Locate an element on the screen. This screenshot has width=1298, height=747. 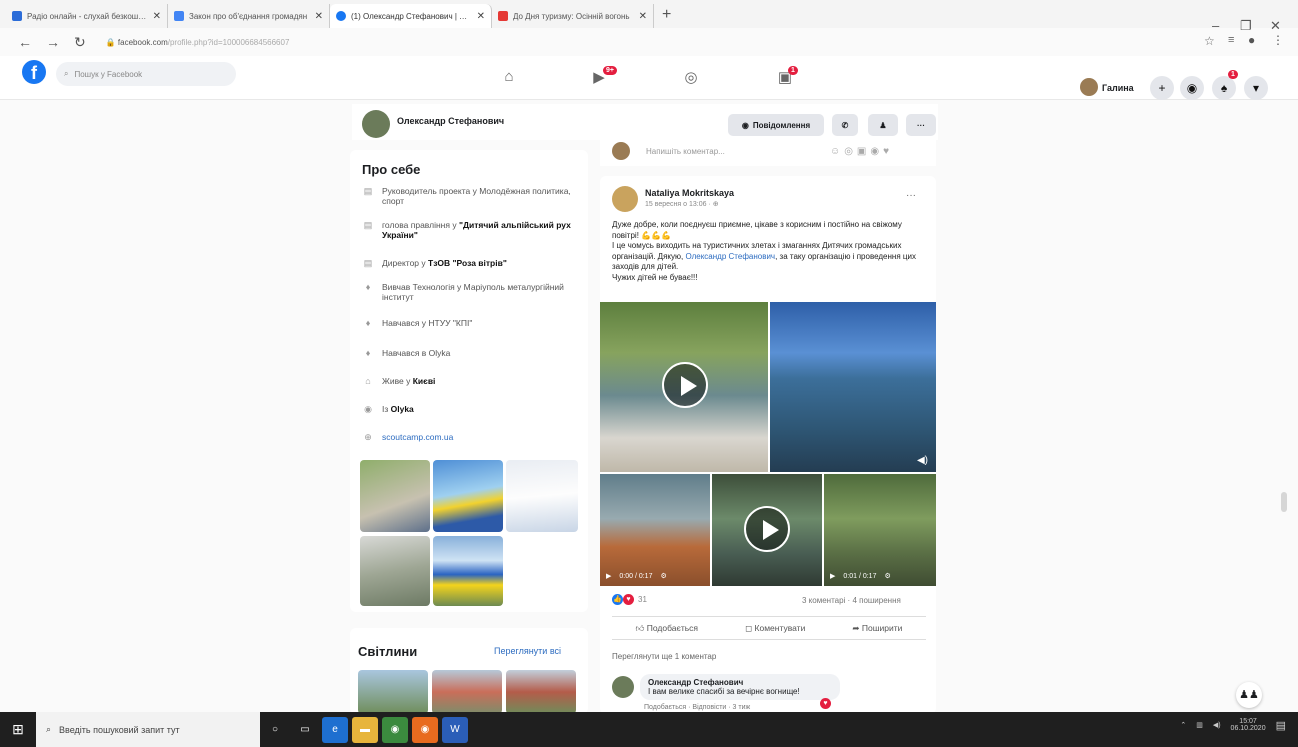
profile-avatar is located at coordinates (376, 124).